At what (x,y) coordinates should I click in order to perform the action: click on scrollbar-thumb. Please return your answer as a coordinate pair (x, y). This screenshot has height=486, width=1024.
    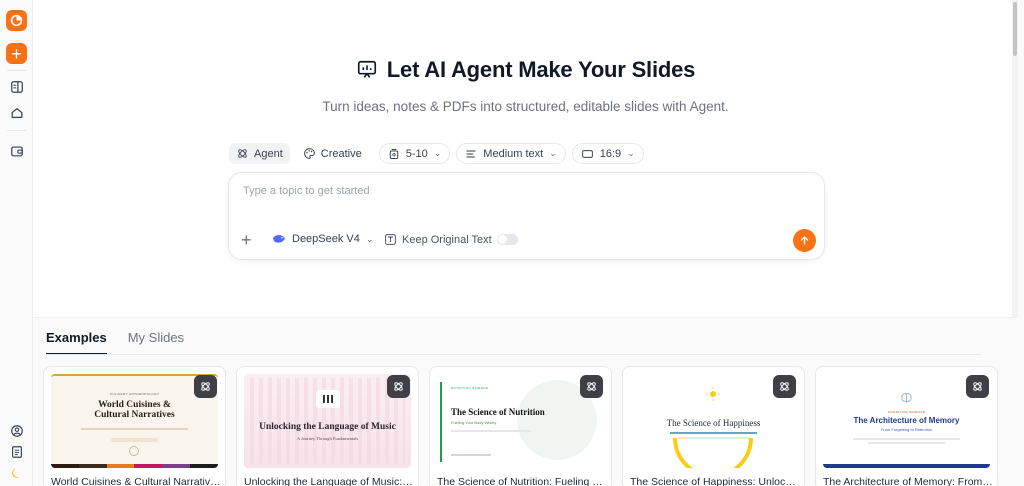
    Looking at the image, I should click on (1015, 29).